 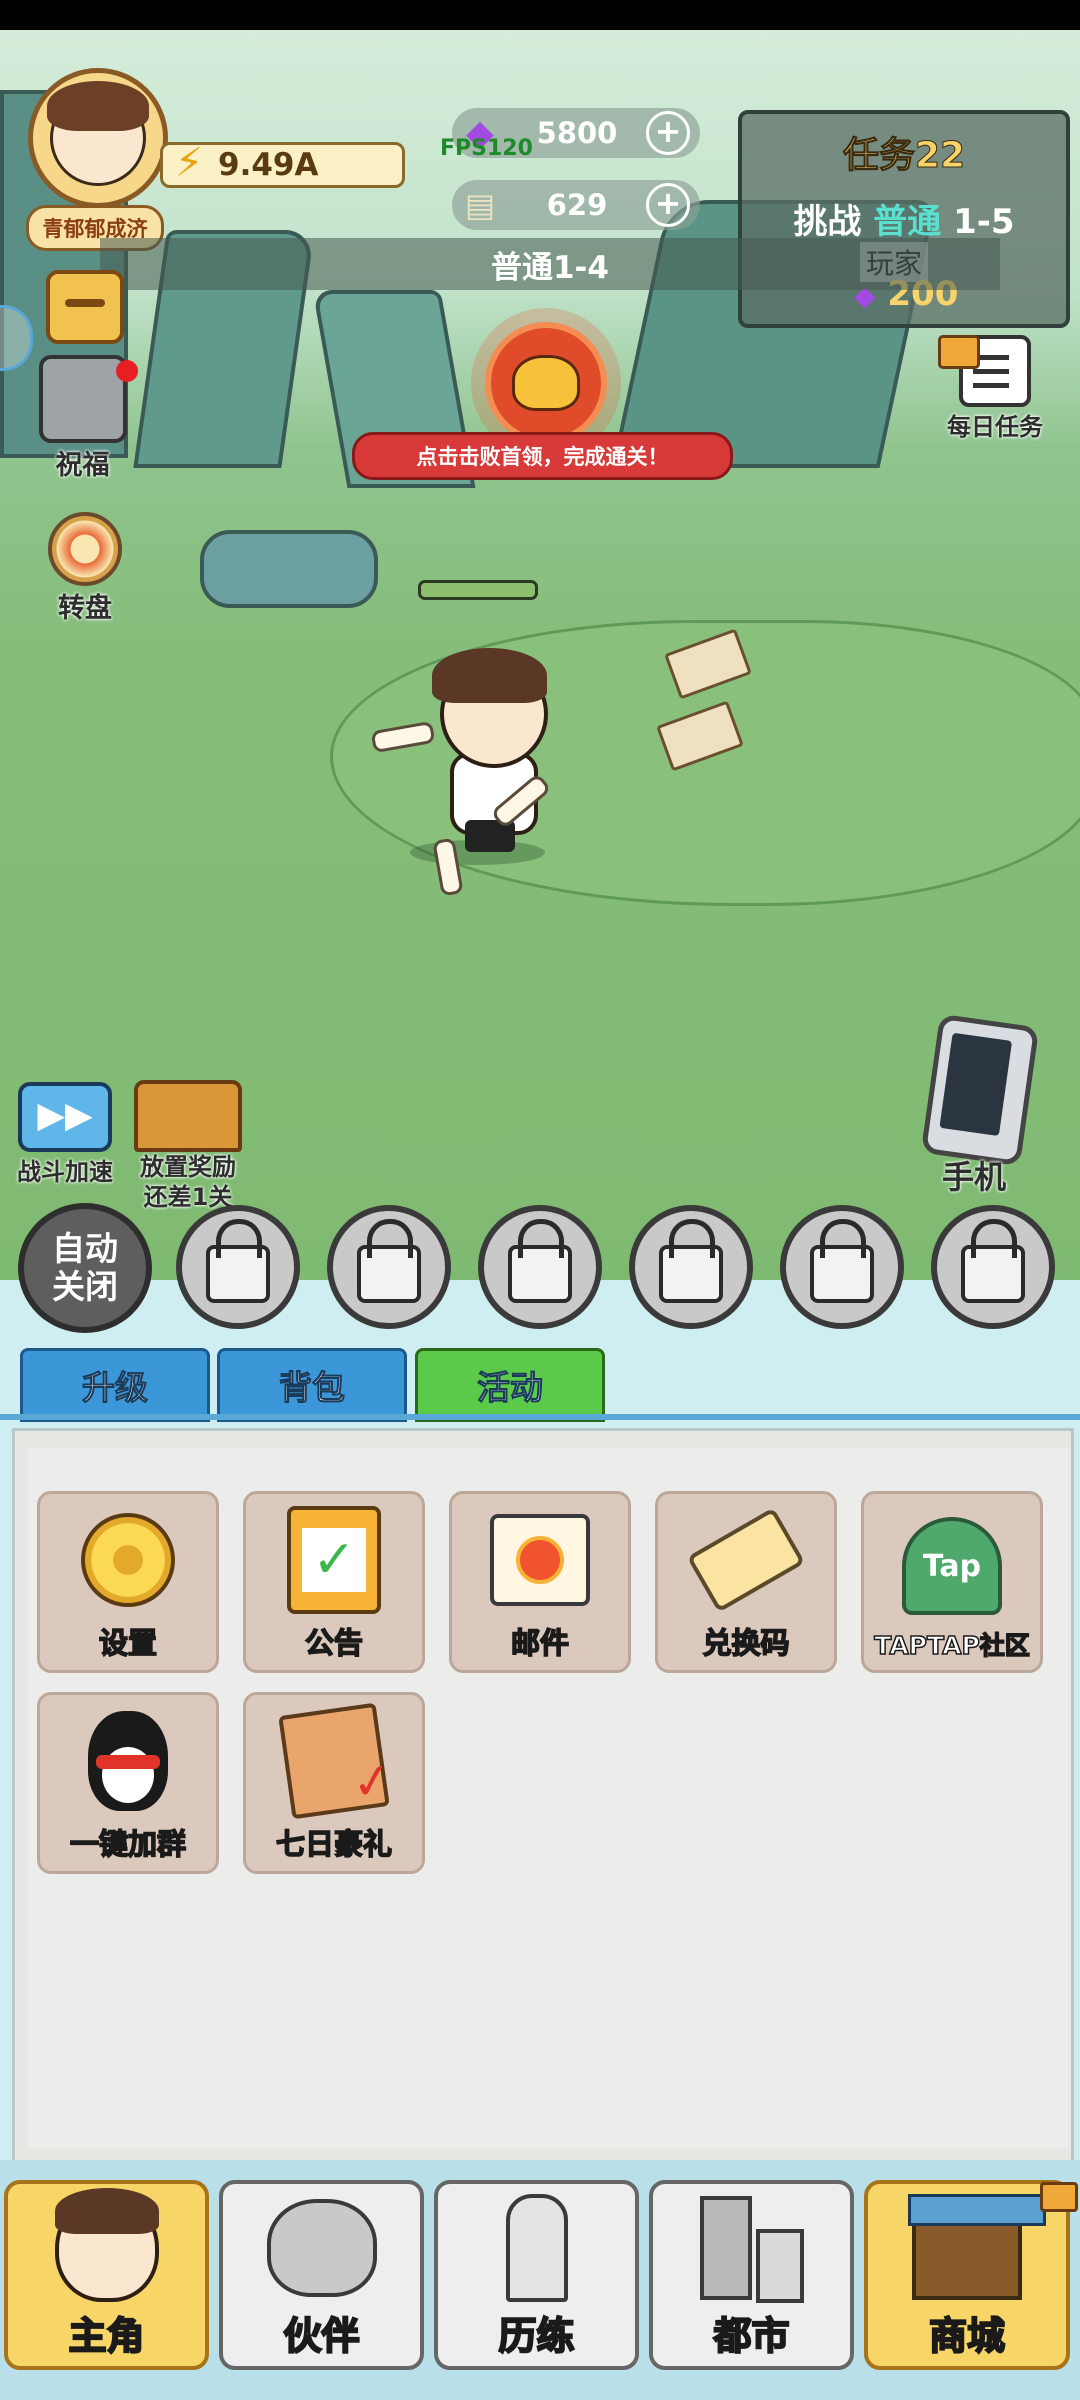 What do you see at coordinates (951, 1645) in the screenshot?
I see `taptap-community-label: TAPTAP社区` at bounding box center [951, 1645].